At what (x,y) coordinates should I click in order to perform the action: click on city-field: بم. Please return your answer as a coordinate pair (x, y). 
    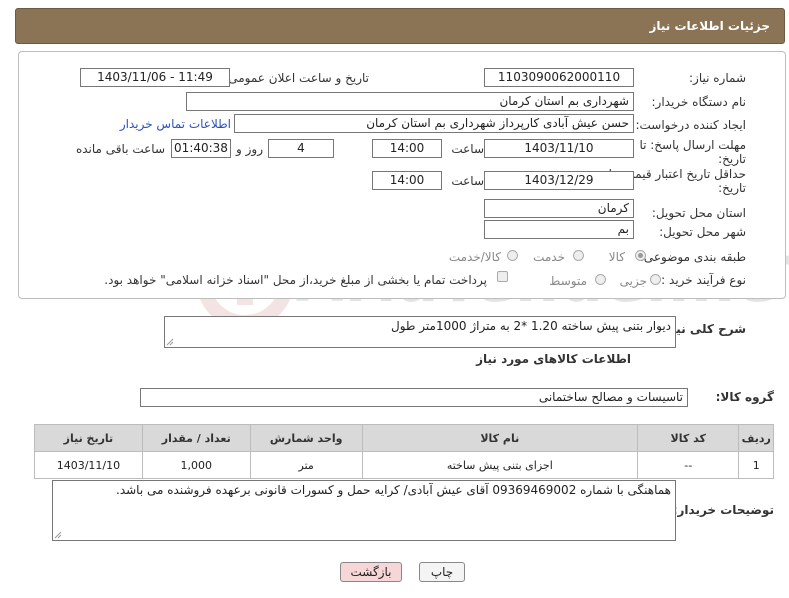
    Looking at the image, I should click on (559, 229).